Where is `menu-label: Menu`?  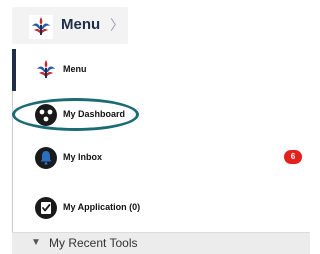
menu-label: Menu is located at coordinates (81, 24).